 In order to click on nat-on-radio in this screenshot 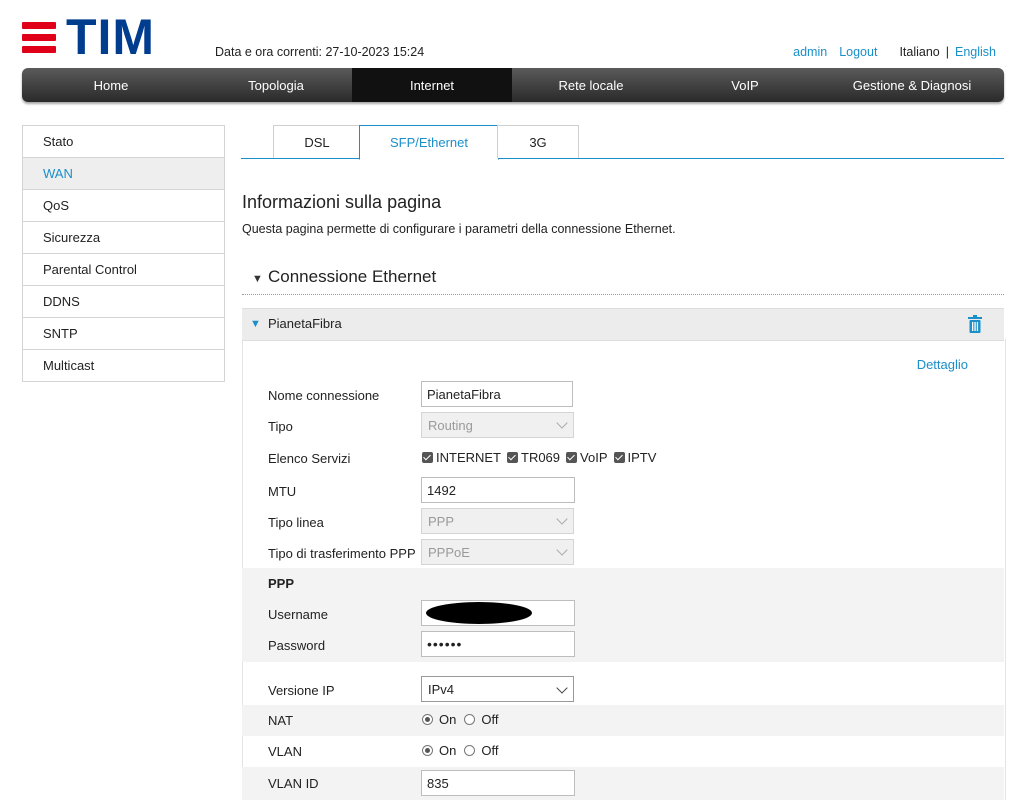, I will do `click(427, 719)`.